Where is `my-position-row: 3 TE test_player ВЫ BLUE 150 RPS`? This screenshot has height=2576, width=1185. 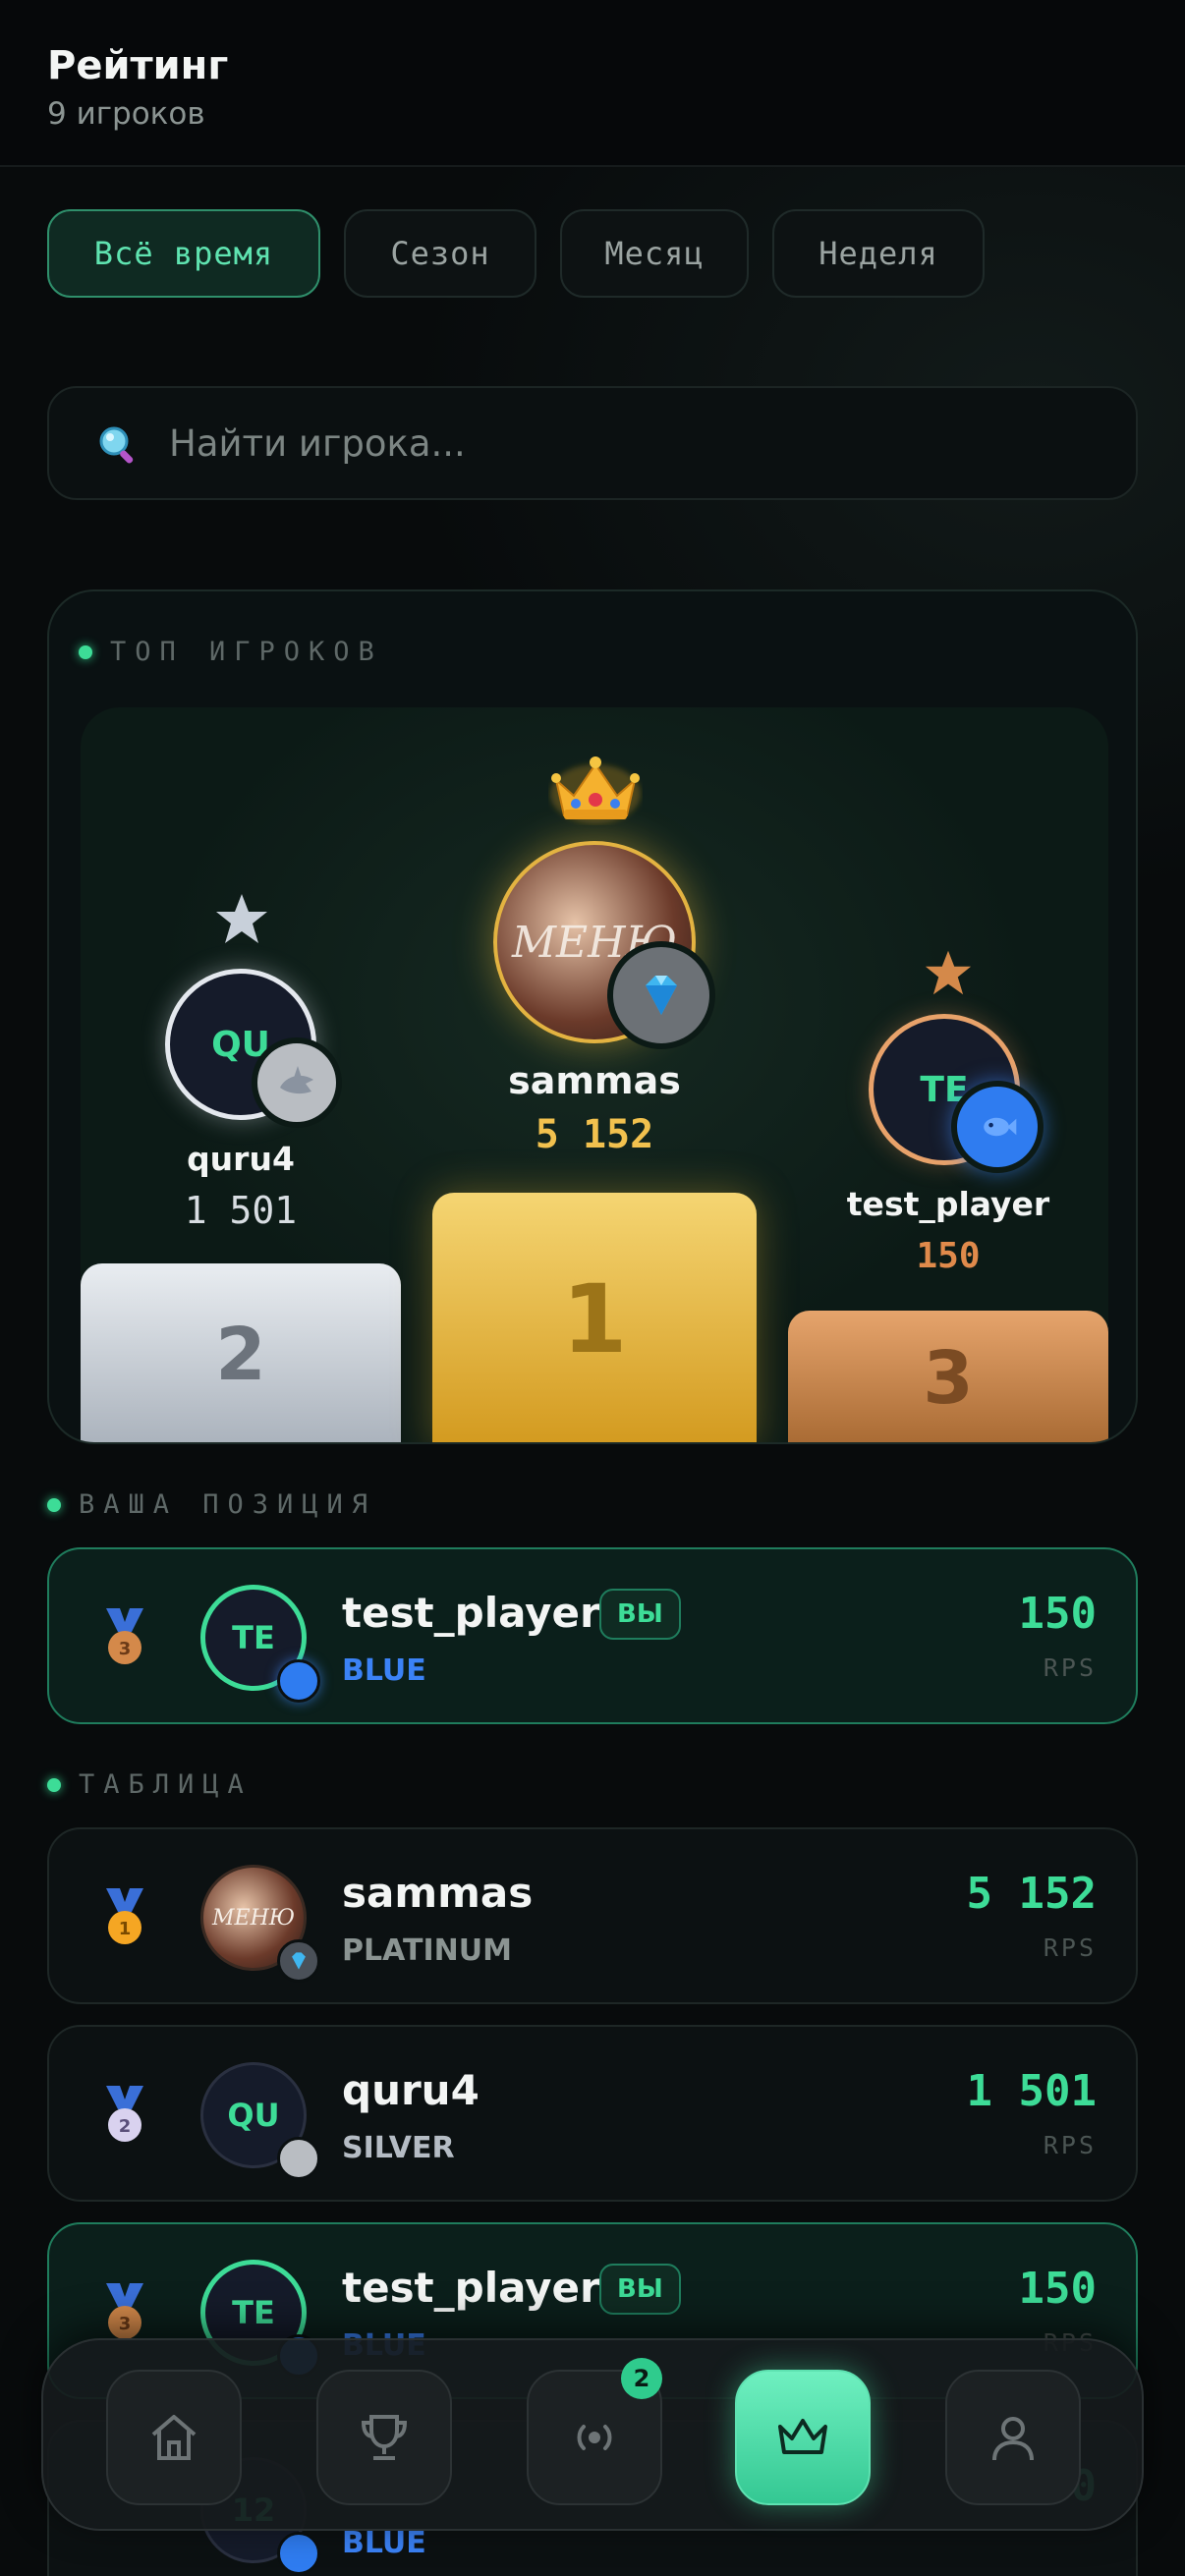 my-position-row: 3 TE test_player ВЫ BLUE 150 RPS is located at coordinates (592, 1635).